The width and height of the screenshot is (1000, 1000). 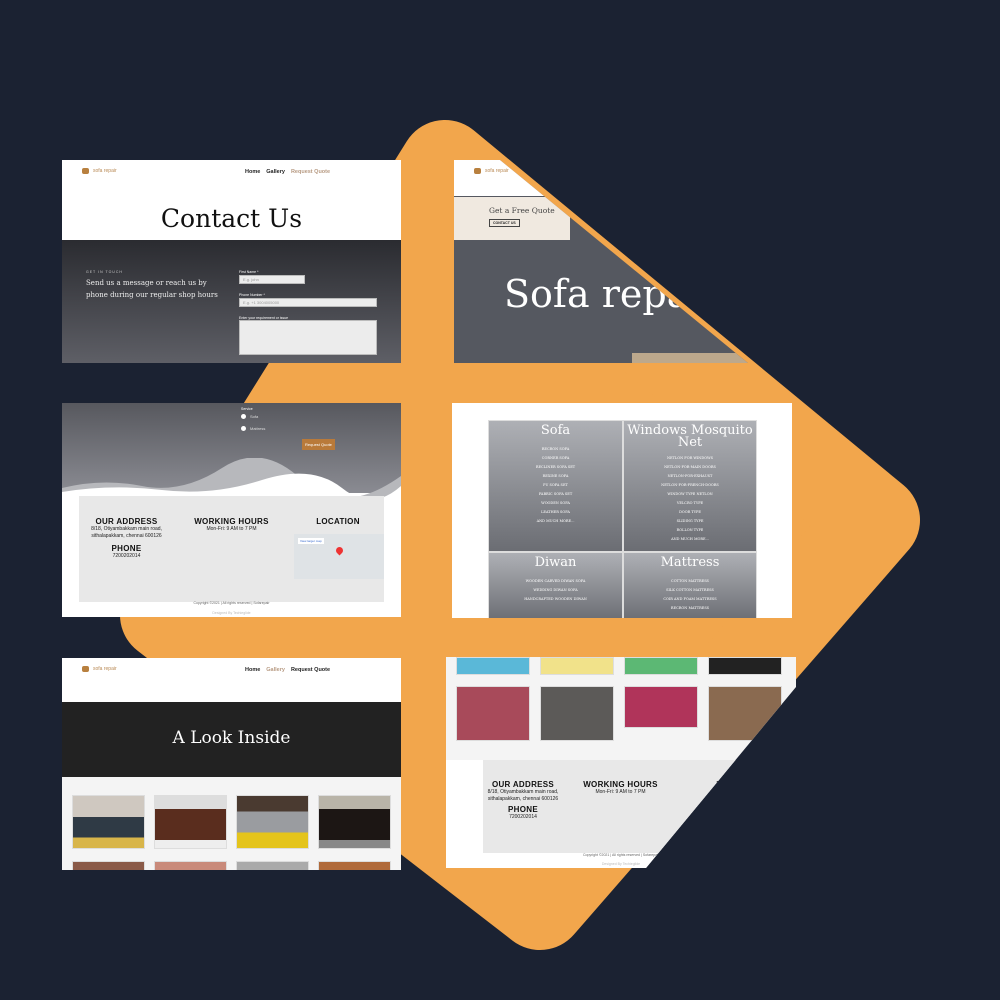 What do you see at coordinates (231, 613) in the screenshot?
I see `designed-by: Designed By Techieglide` at bounding box center [231, 613].